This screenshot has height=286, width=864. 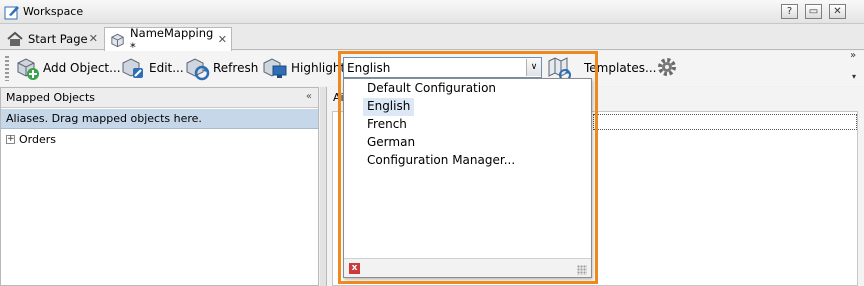 I want to click on dropdown-item-french: French, so click(x=387, y=125).